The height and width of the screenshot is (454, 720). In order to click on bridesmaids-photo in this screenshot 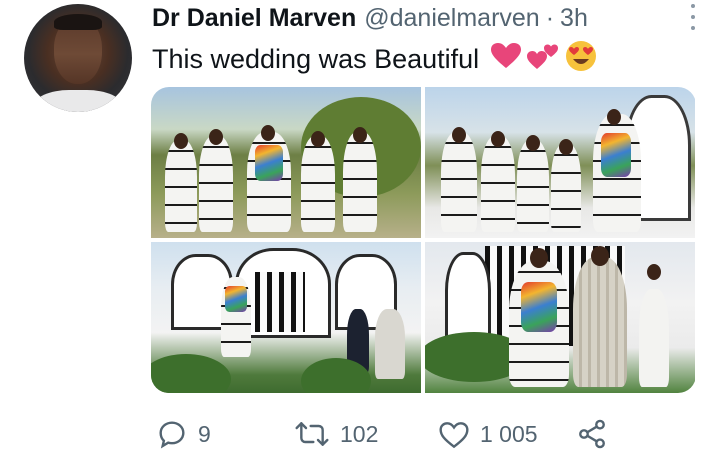, I will do `click(286, 162)`.